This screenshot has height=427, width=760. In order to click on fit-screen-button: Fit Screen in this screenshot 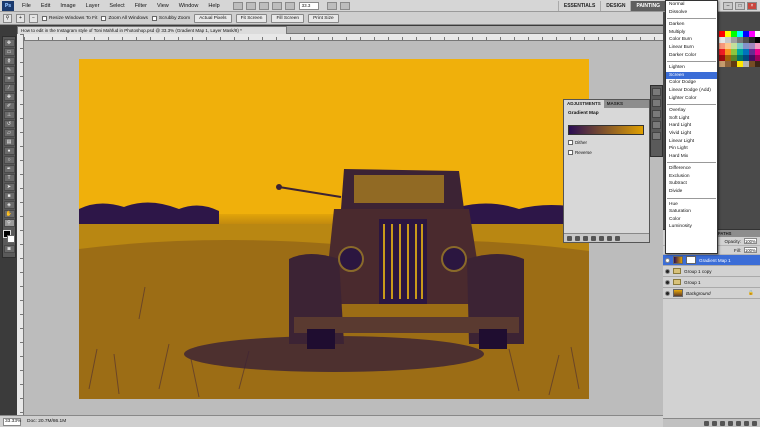, I will do `click(251, 18)`.